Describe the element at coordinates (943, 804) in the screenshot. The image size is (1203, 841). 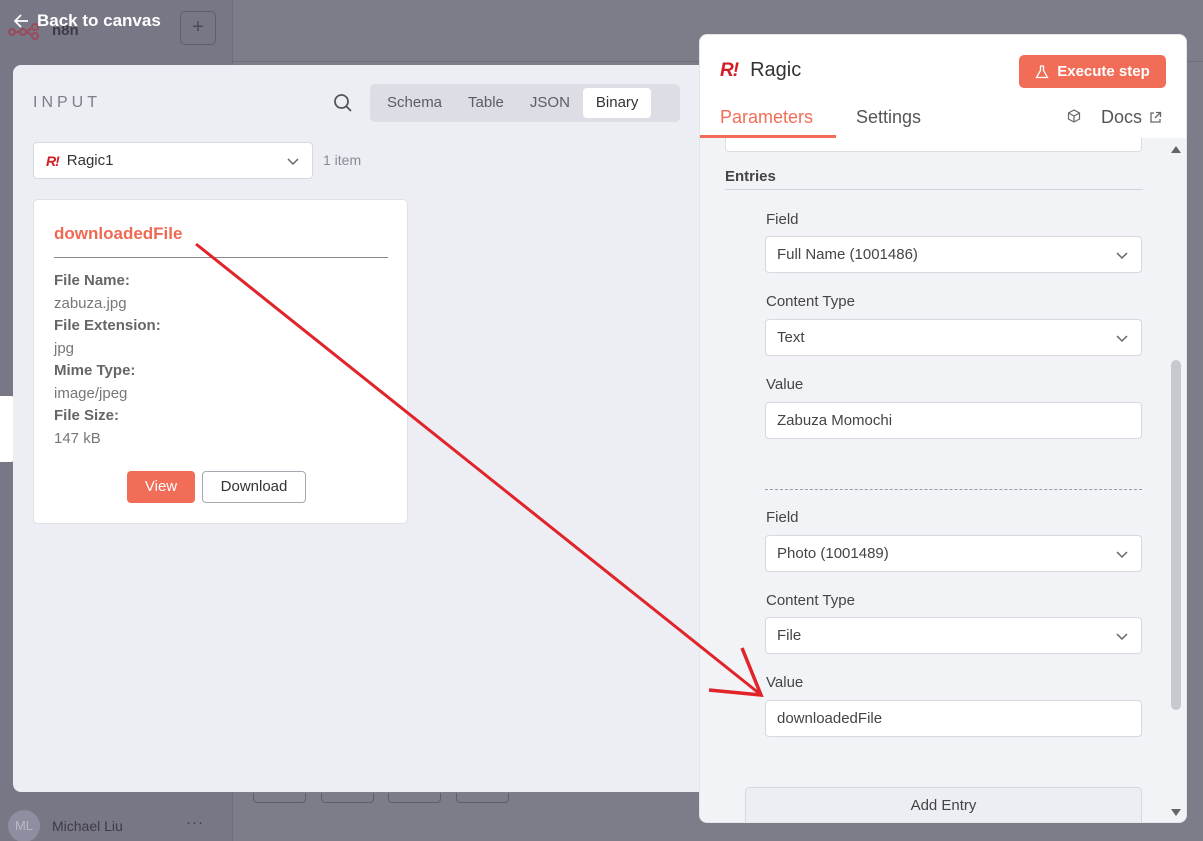
I see `add-entry-button: Add Entry` at that location.